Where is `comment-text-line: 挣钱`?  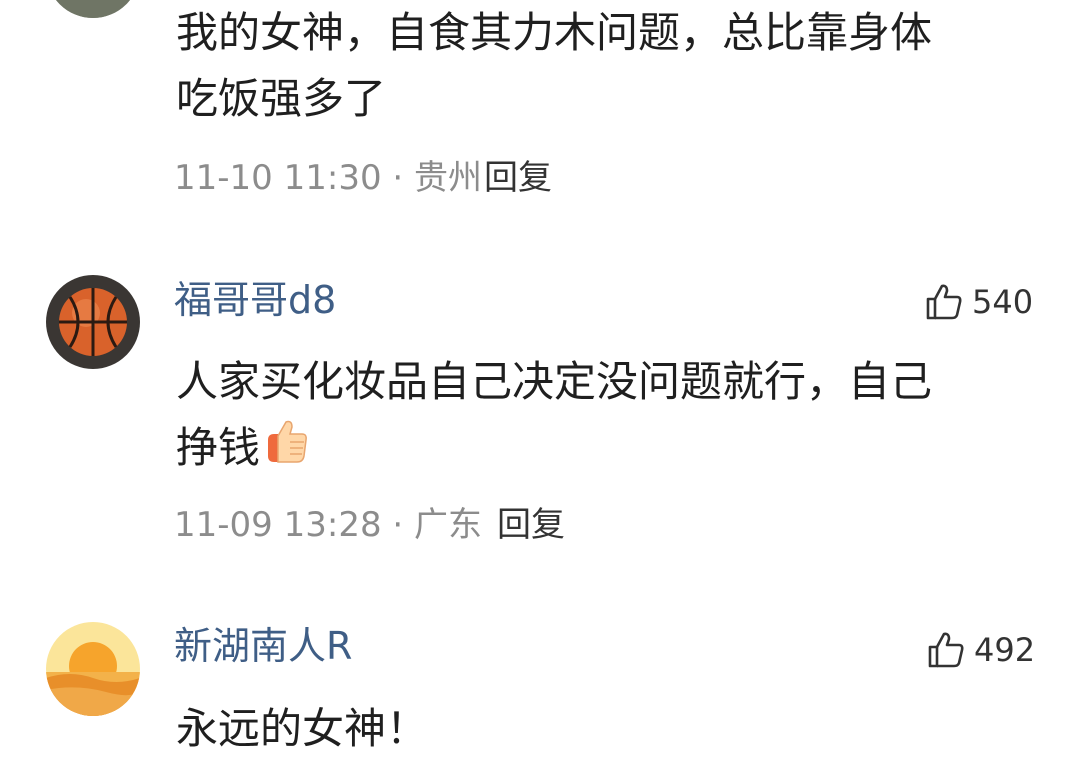
comment-text-line: 挣钱 is located at coordinates (244, 448).